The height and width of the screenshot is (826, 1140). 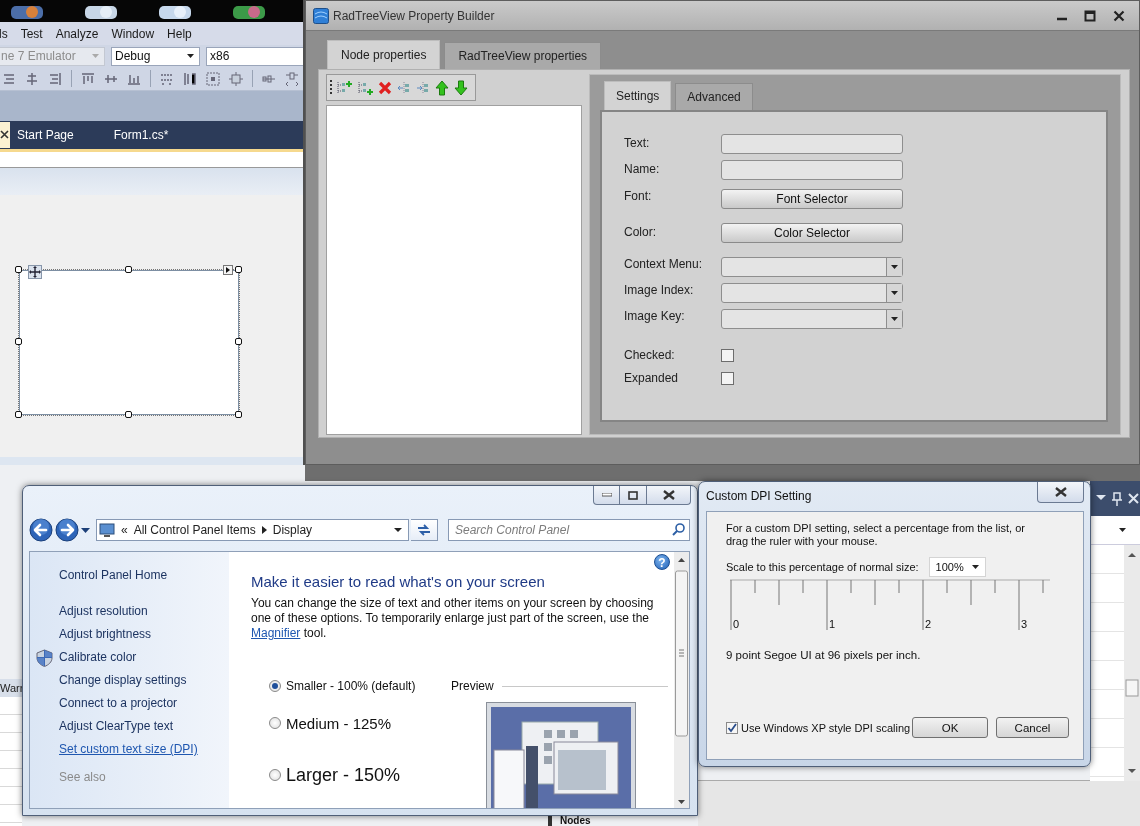 What do you see at coordinates (133, 33) in the screenshot?
I see `menu-item: Window` at bounding box center [133, 33].